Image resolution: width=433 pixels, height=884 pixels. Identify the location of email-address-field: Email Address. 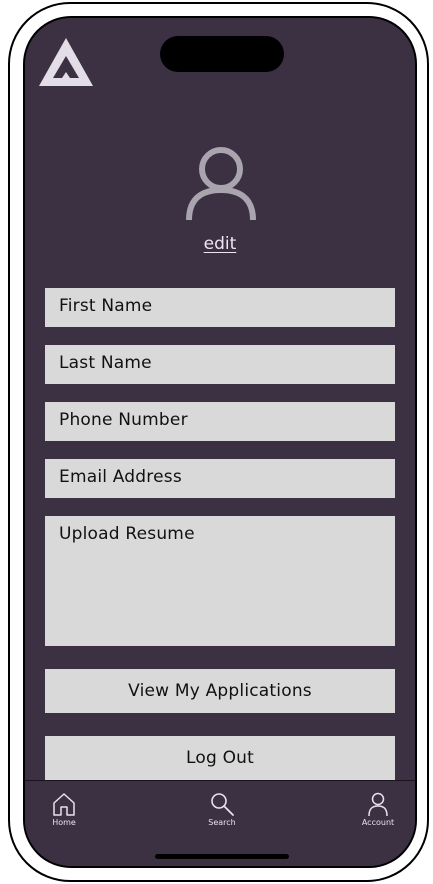
(220, 478).